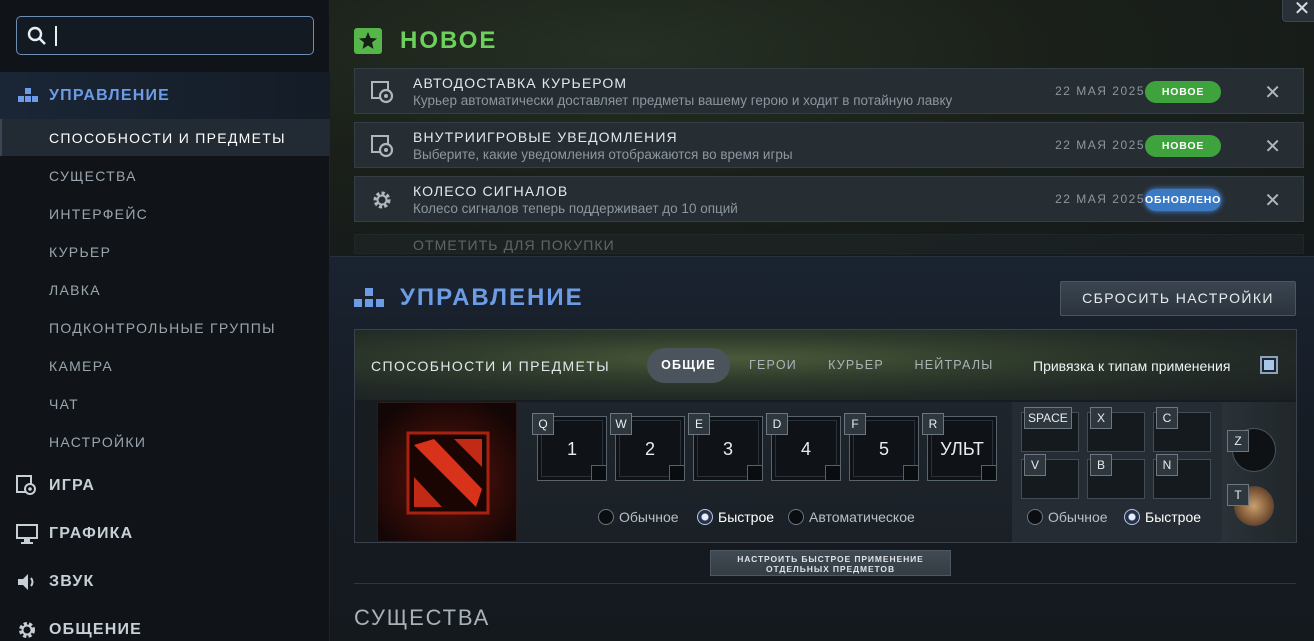 The width and height of the screenshot is (1314, 641). What do you see at coordinates (422, 617) in the screenshot?
I see `creatures-section-title: СУЩЕСТВА` at bounding box center [422, 617].